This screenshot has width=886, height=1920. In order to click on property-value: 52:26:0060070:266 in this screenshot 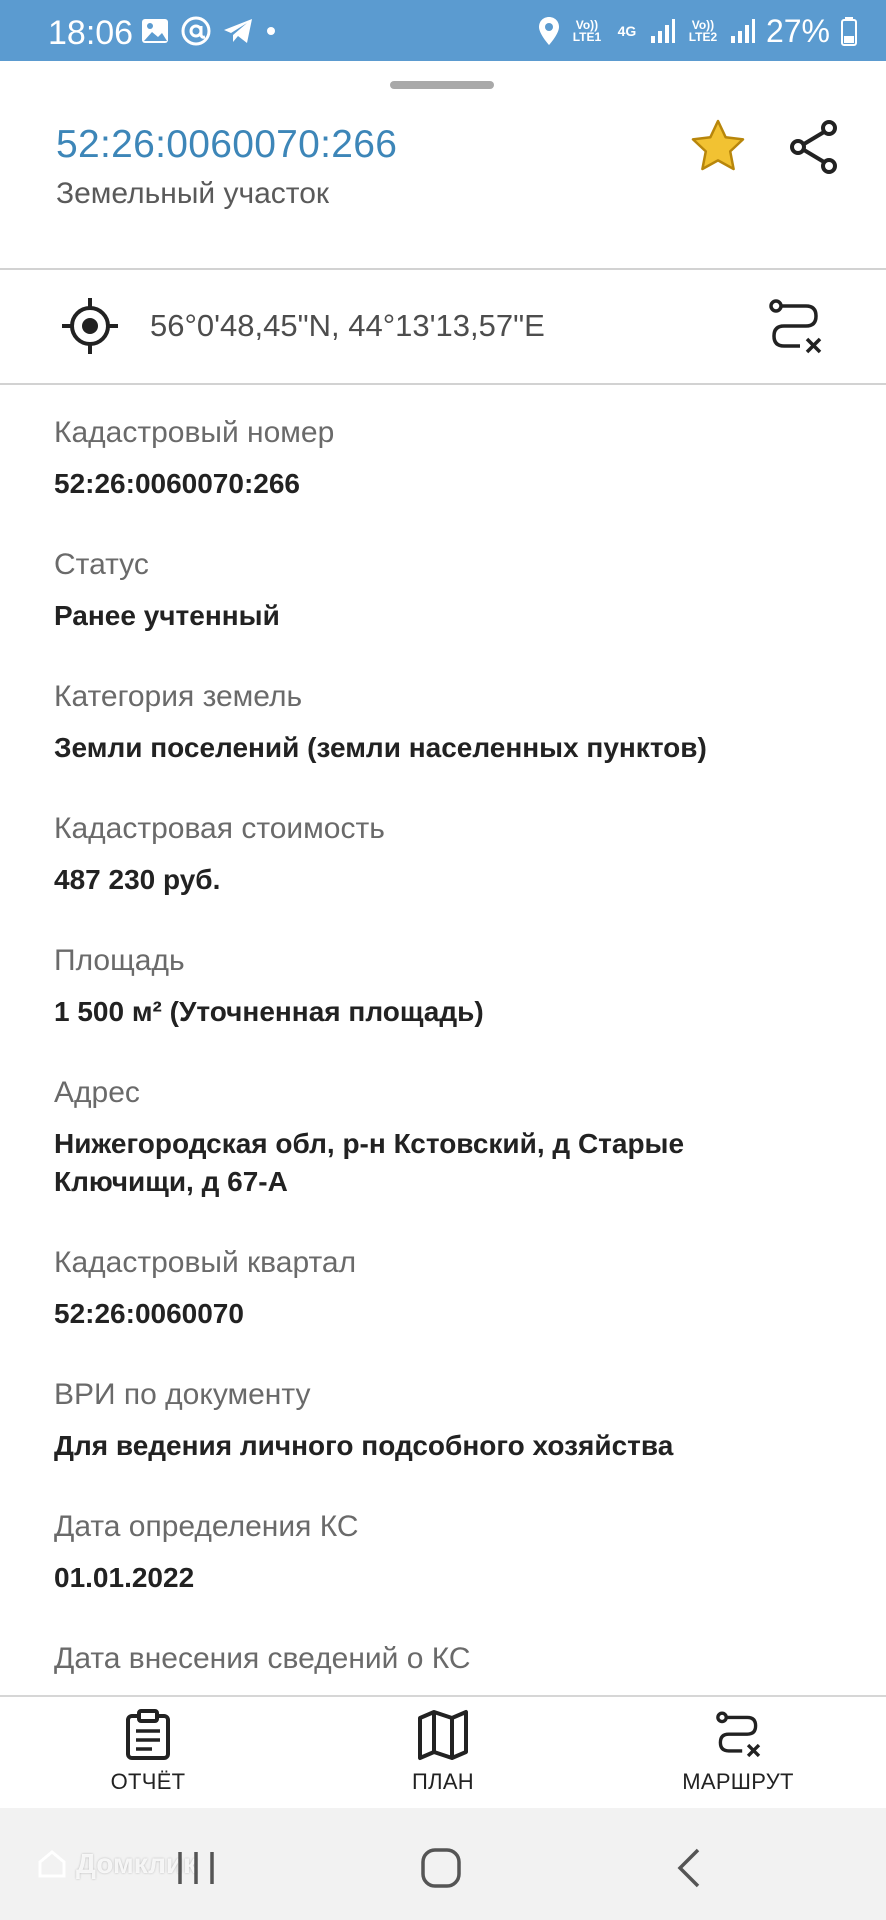, I will do `click(454, 484)`.